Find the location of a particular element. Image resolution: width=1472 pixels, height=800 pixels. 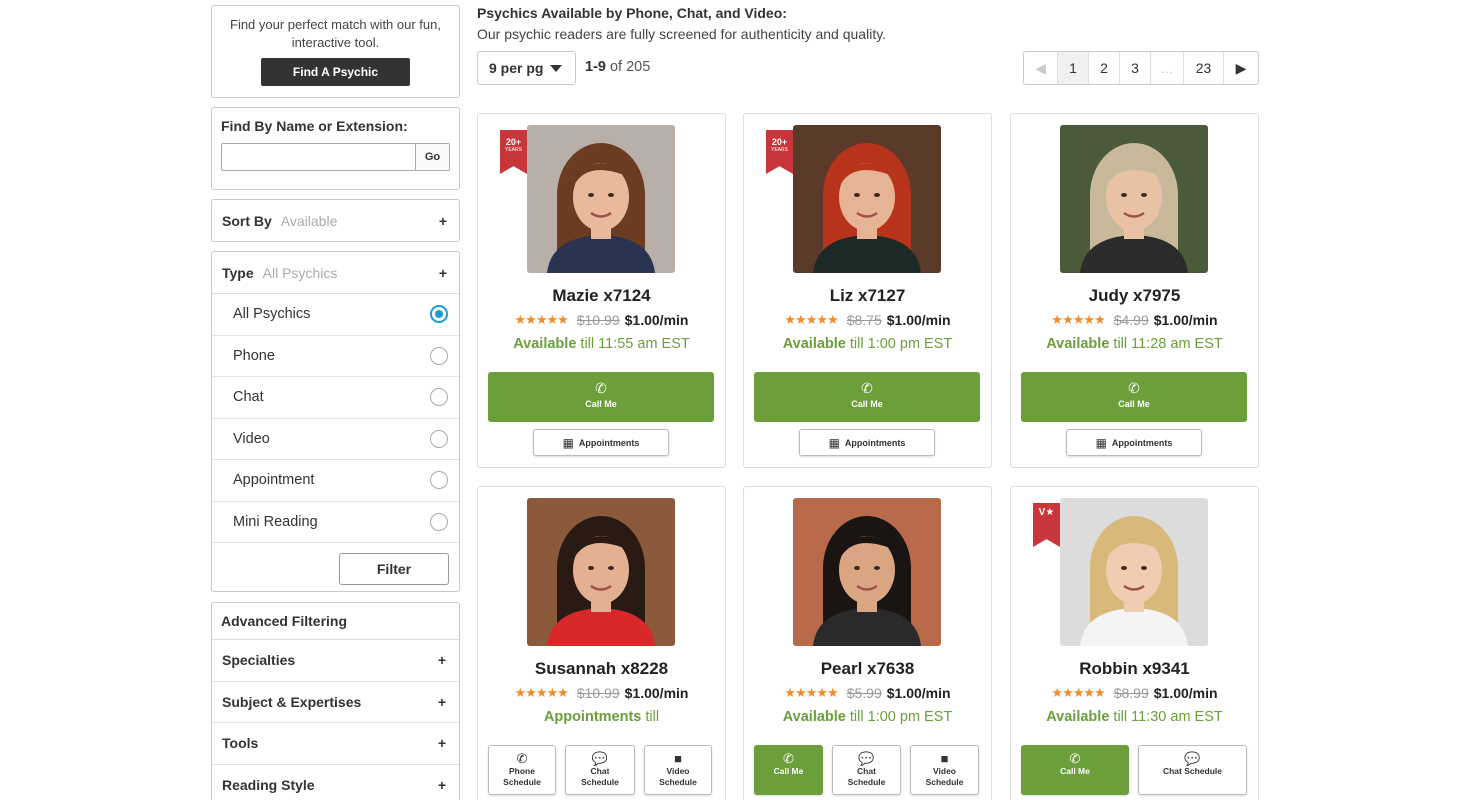

psychic-name: Liz x7127 is located at coordinates (867, 296).